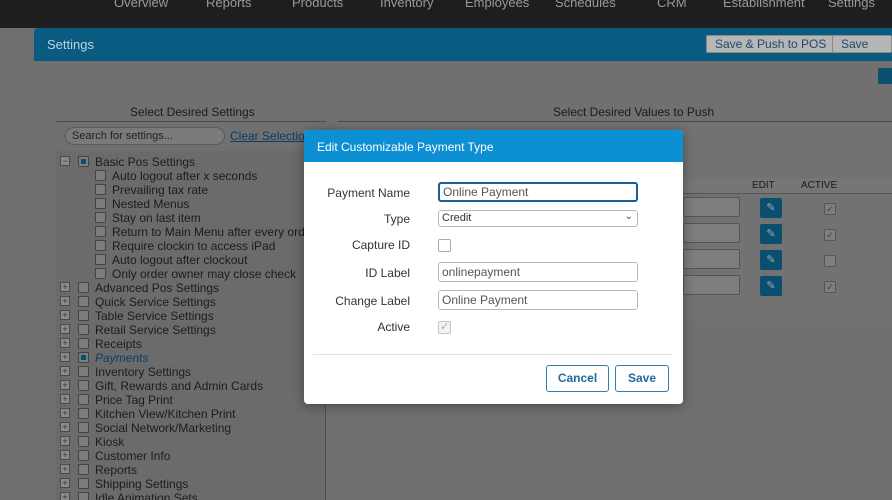 The height and width of the screenshot is (500, 892). I want to click on tree-item: + Gift, Rewards and Admin Cards, so click(193, 386).